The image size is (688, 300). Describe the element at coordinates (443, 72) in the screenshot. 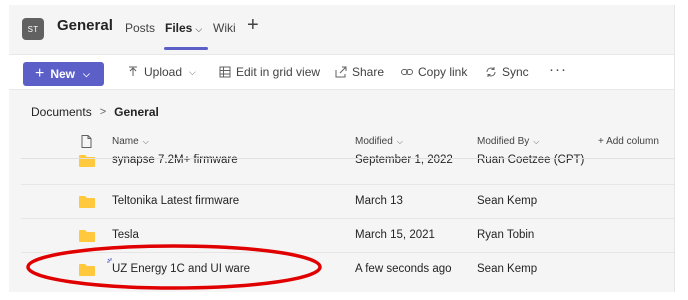

I see `copy-link-label: Copy link` at that location.